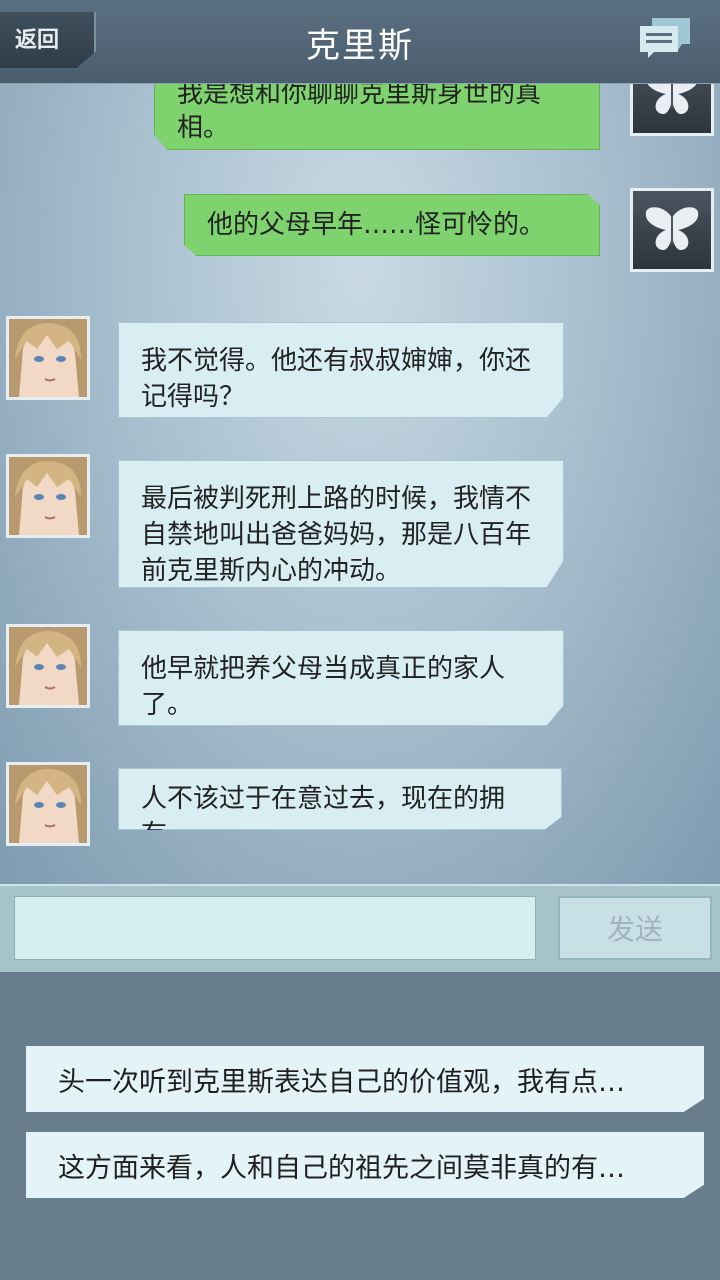 Image resolution: width=720 pixels, height=1280 pixels. What do you see at coordinates (359, 111) in the screenshot?
I see `message-text: 我是想和你聊聊克里斯身世的真相。` at bounding box center [359, 111].